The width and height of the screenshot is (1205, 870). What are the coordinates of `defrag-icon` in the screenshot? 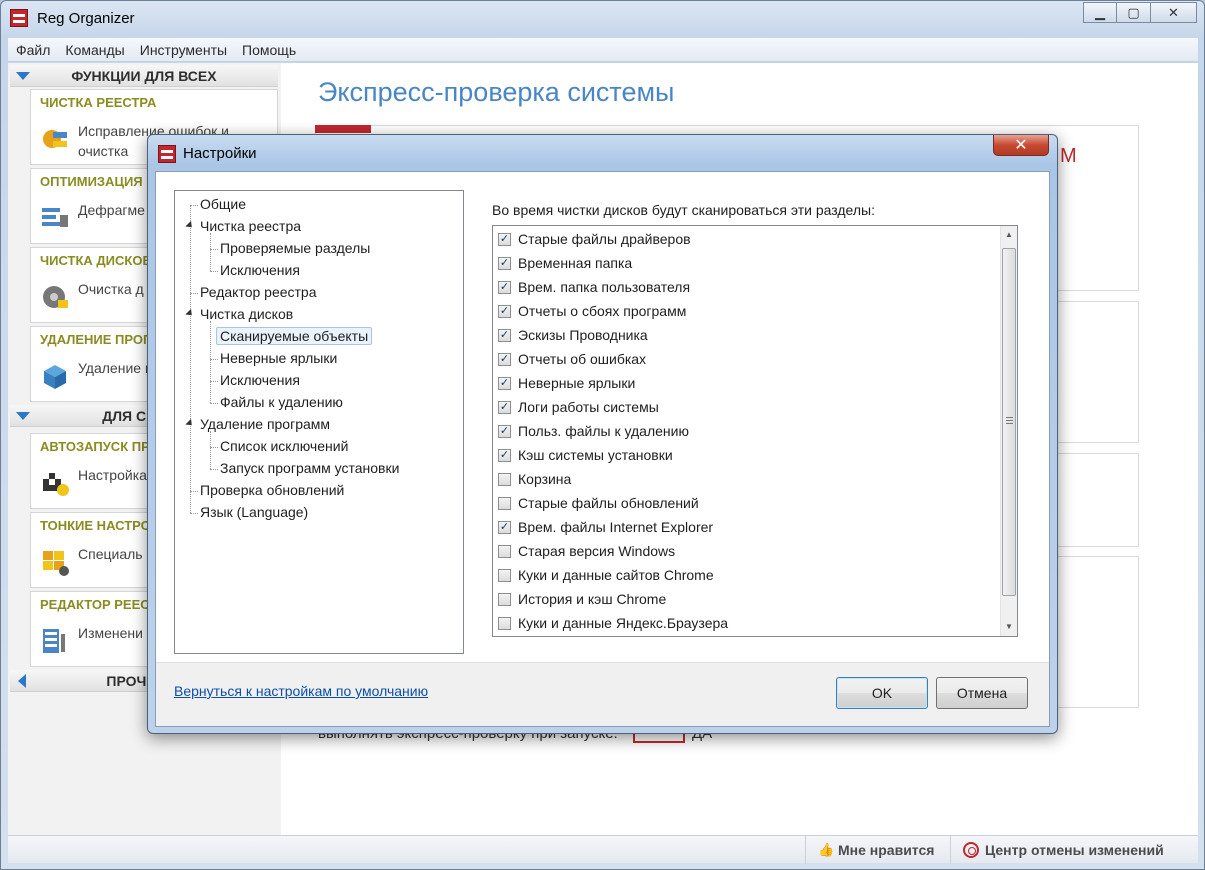 It's located at (55, 217).